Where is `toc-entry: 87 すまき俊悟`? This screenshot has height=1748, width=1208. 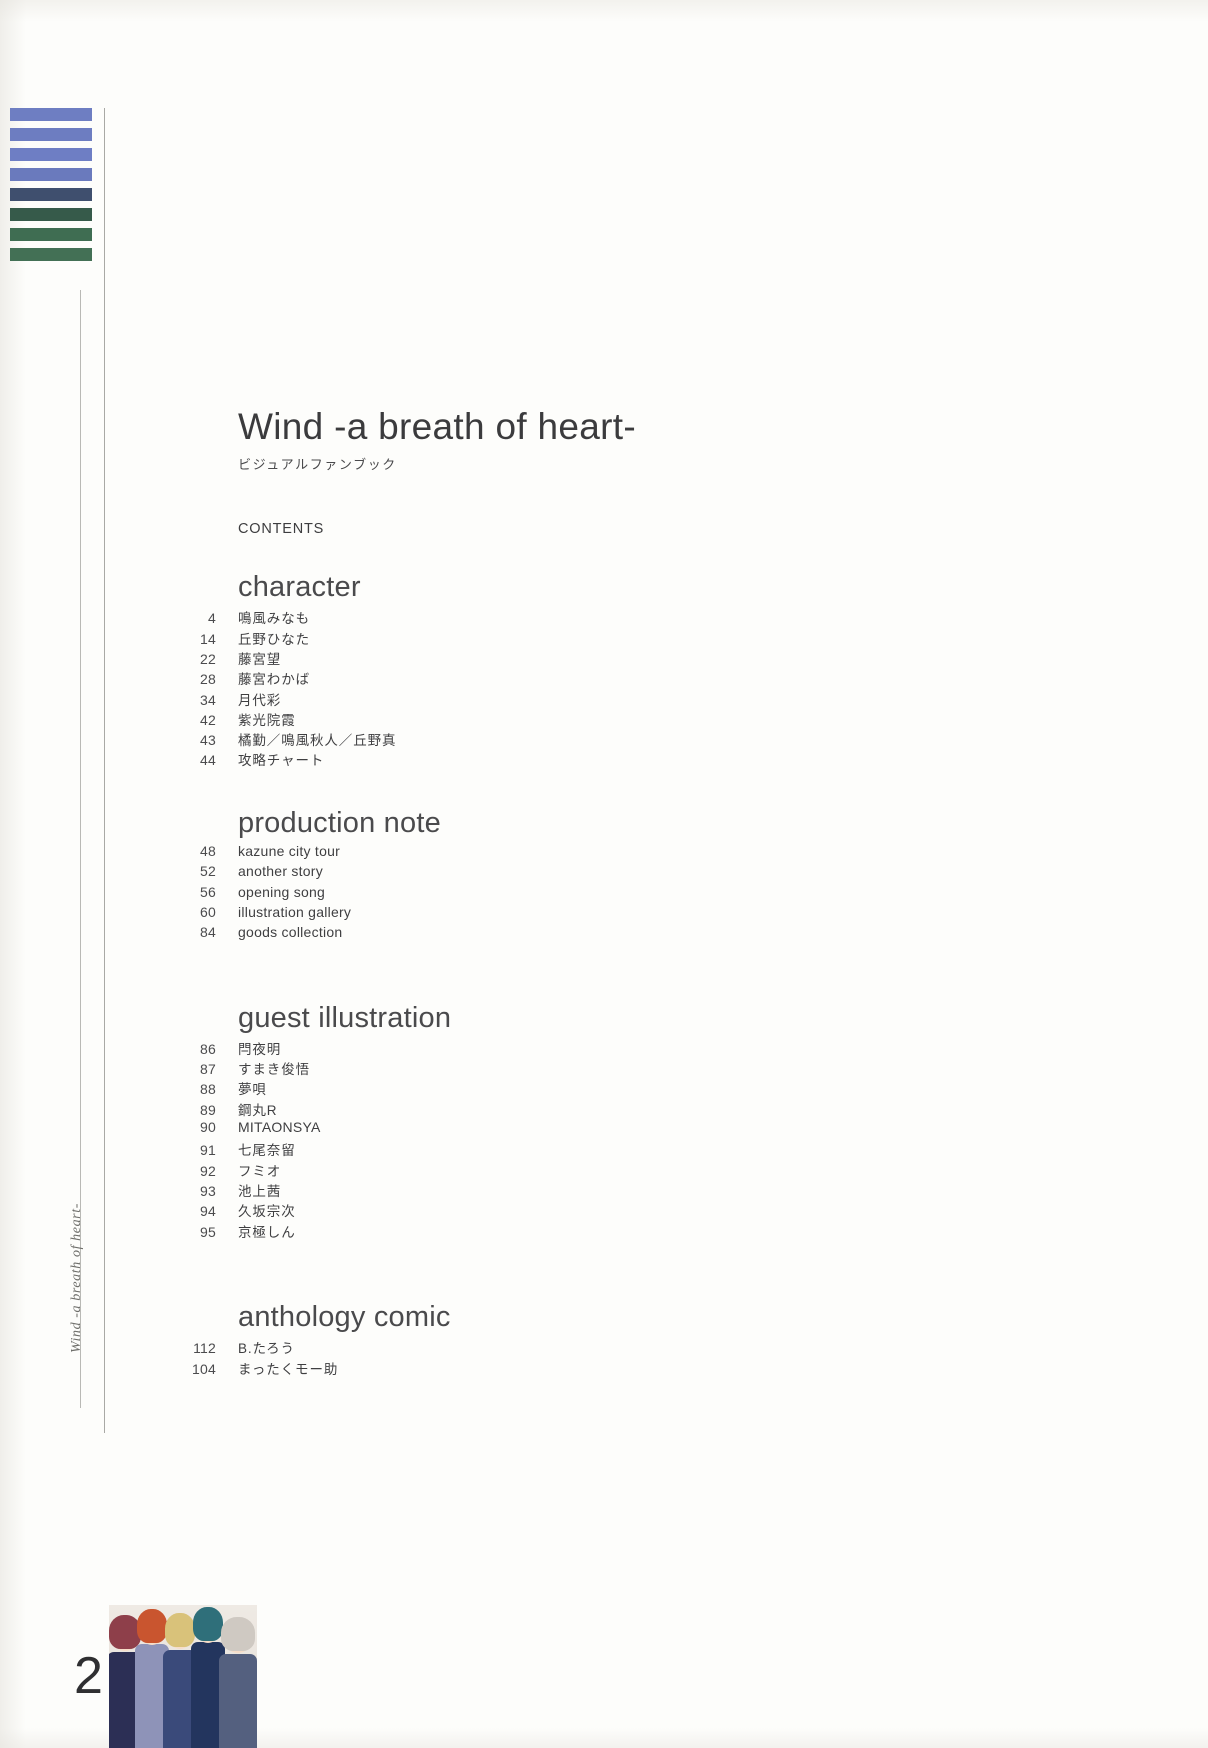 toc-entry: 87 すまき俊悟 is located at coordinates (569, 1068).